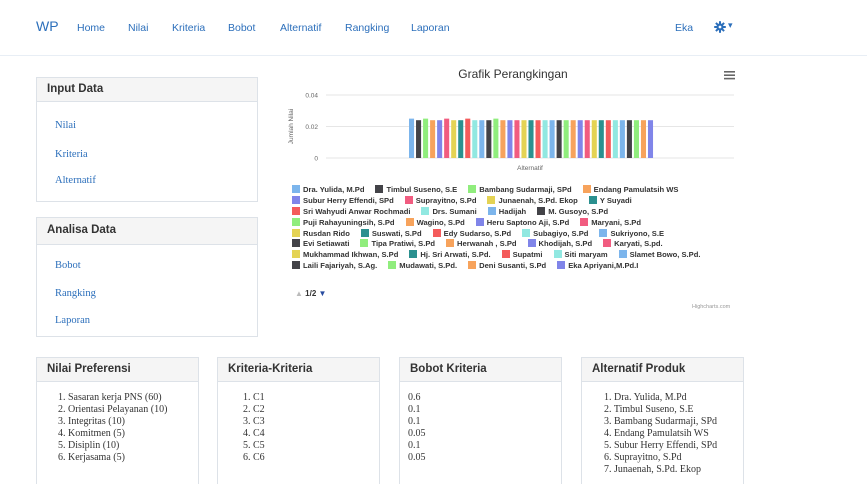 The image size is (867, 484). I want to click on link-kriteria: Kriteria, so click(71, 154).